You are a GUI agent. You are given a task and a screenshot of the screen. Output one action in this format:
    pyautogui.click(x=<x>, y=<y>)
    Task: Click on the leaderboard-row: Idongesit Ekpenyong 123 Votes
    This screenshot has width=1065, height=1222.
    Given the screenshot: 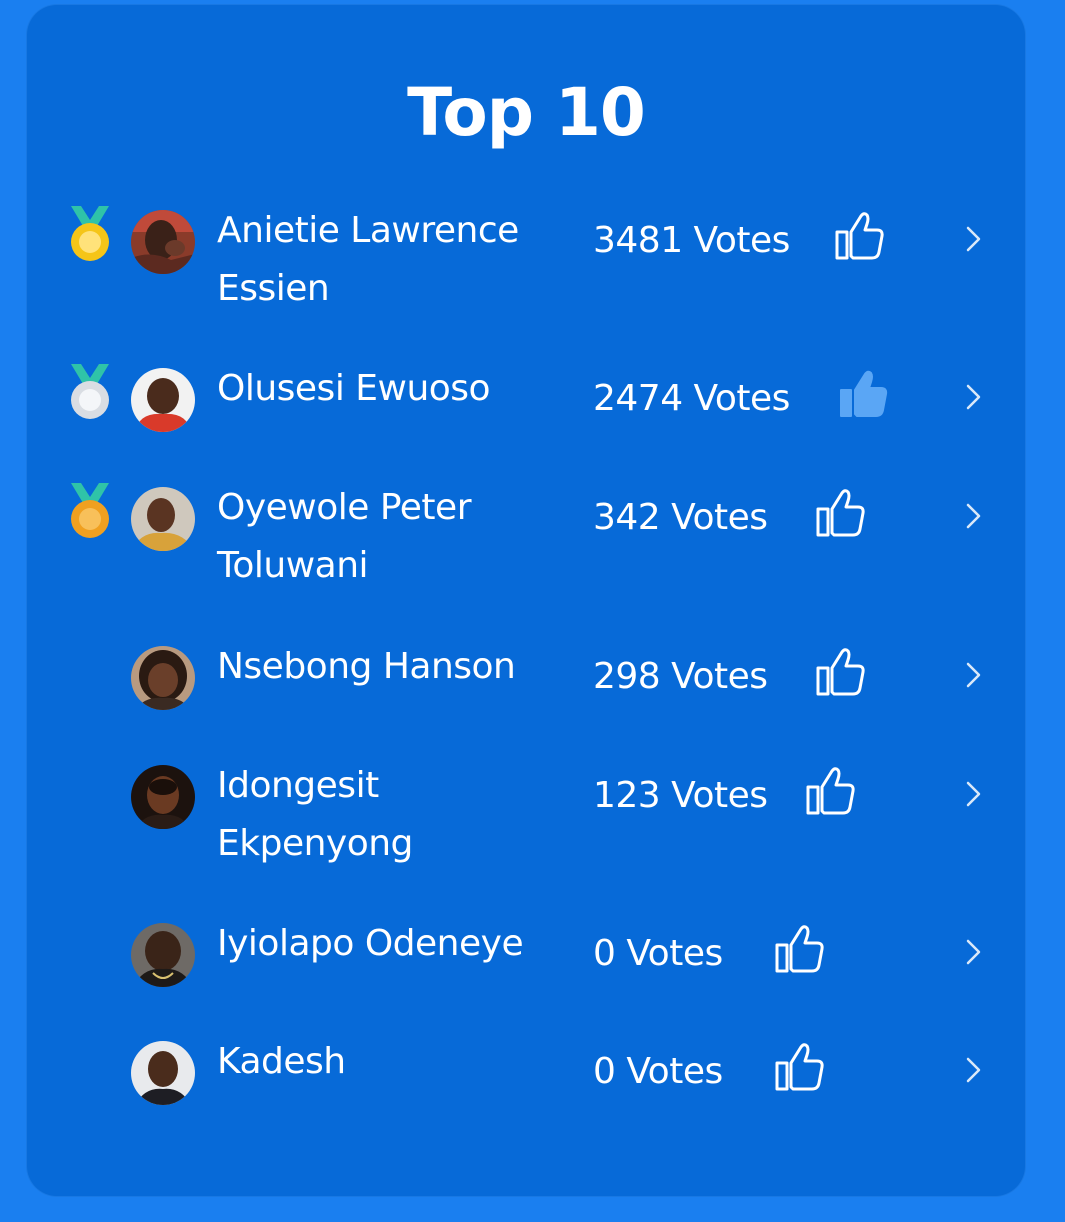 What is the action you would take?
    pyautogui.click(x=526, y=814)
    